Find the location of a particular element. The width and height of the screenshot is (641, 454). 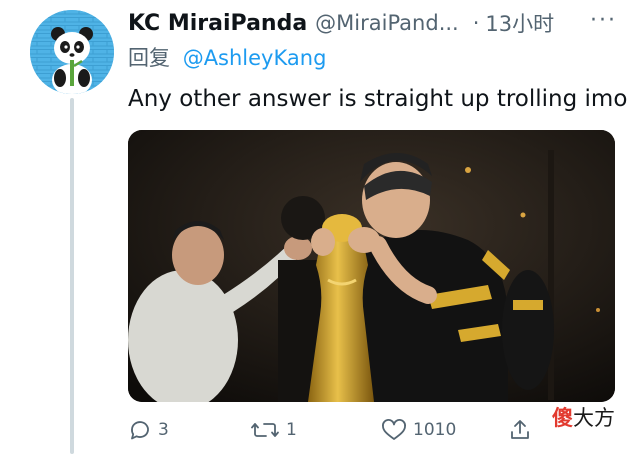

display-name: KC MiraiPanda is located at coordinates (217, 23).